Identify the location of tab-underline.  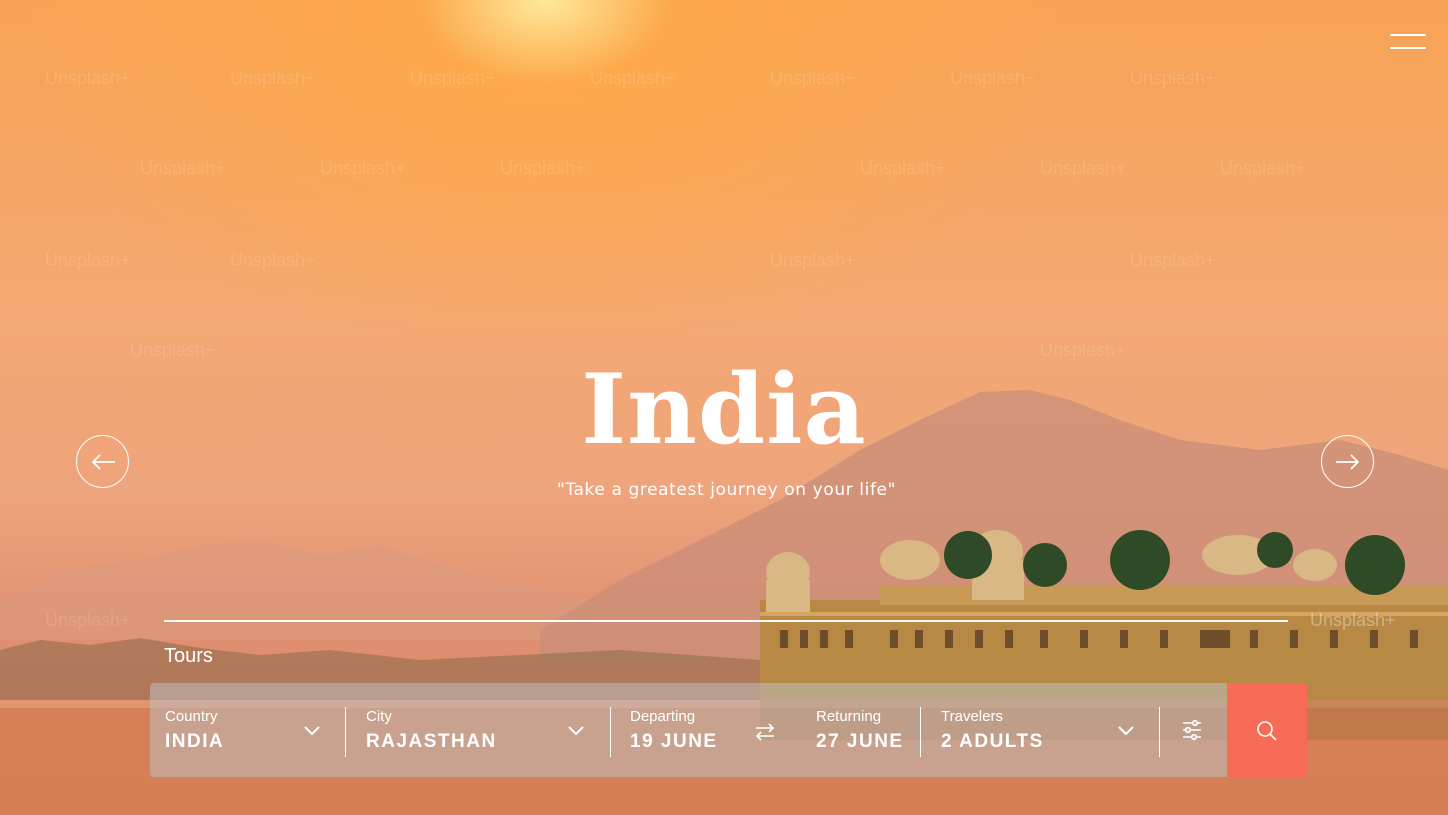
(726, 621).